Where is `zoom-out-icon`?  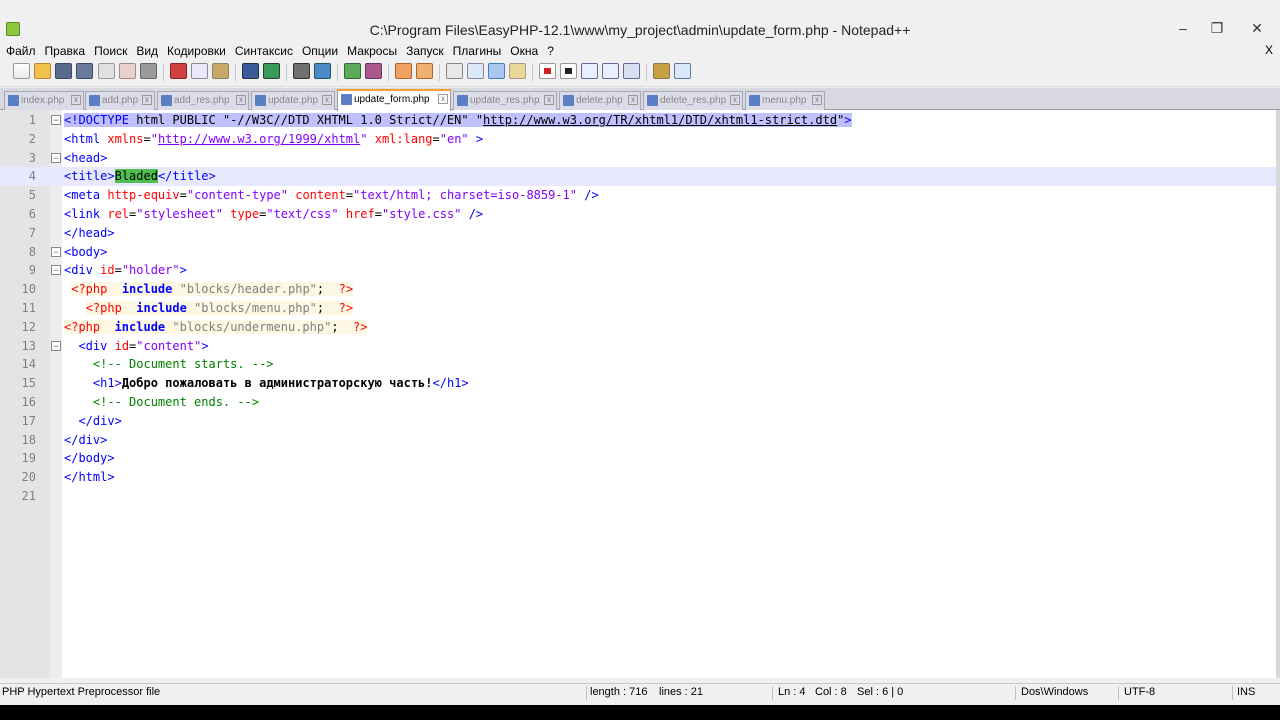
zoom-out-icon is located at coordinates (373, 71).